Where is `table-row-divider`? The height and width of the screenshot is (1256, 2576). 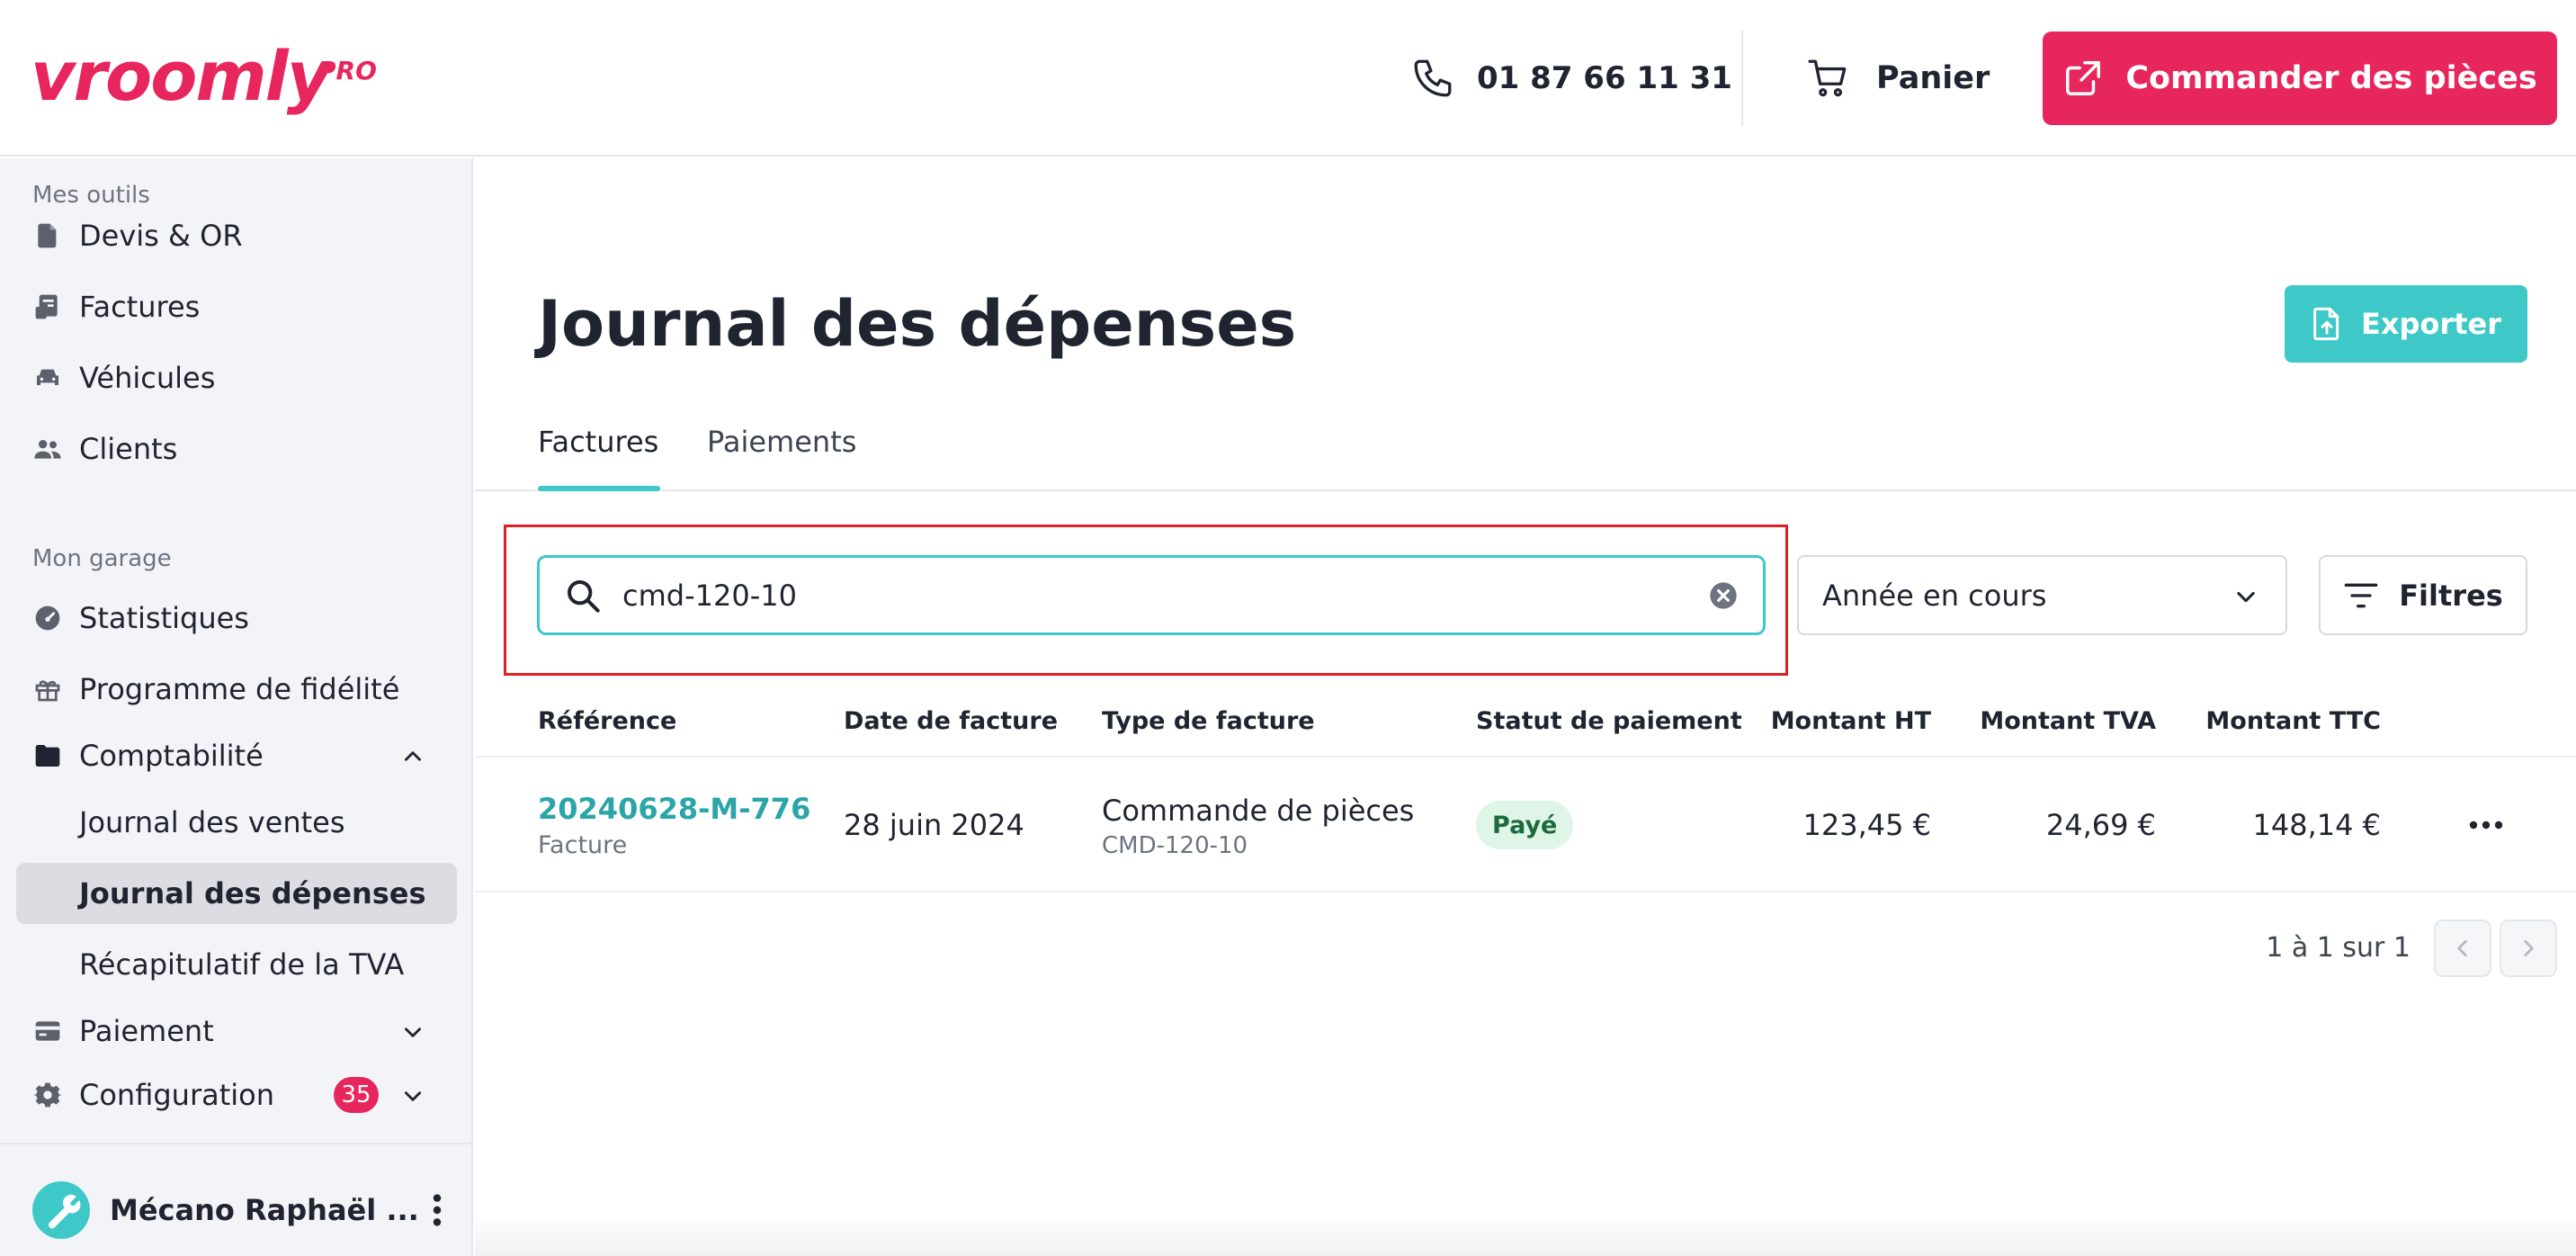 table-row-divider is located at coordinates (1525, 892).